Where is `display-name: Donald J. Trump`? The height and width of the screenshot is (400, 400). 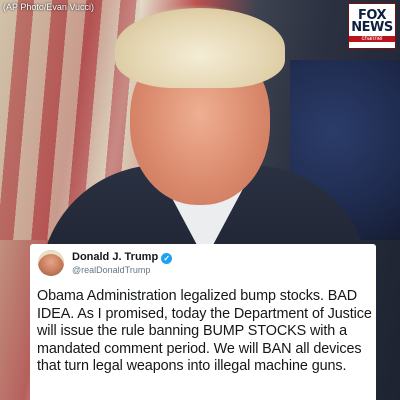 display-name: Donald J. Trump is located at coordinates (115, 257).